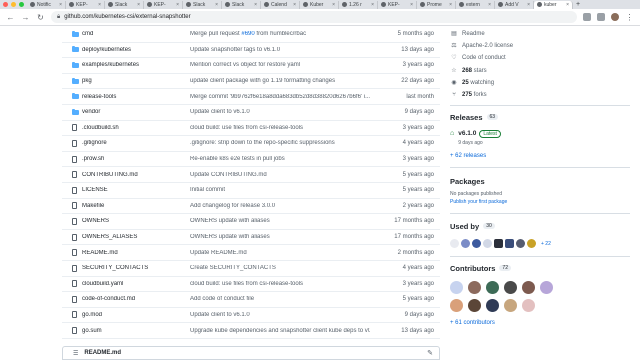 This screenshot has height=360, width=640. I want to click on commit-message-text: Add code of conduct file, so click(222, 299).